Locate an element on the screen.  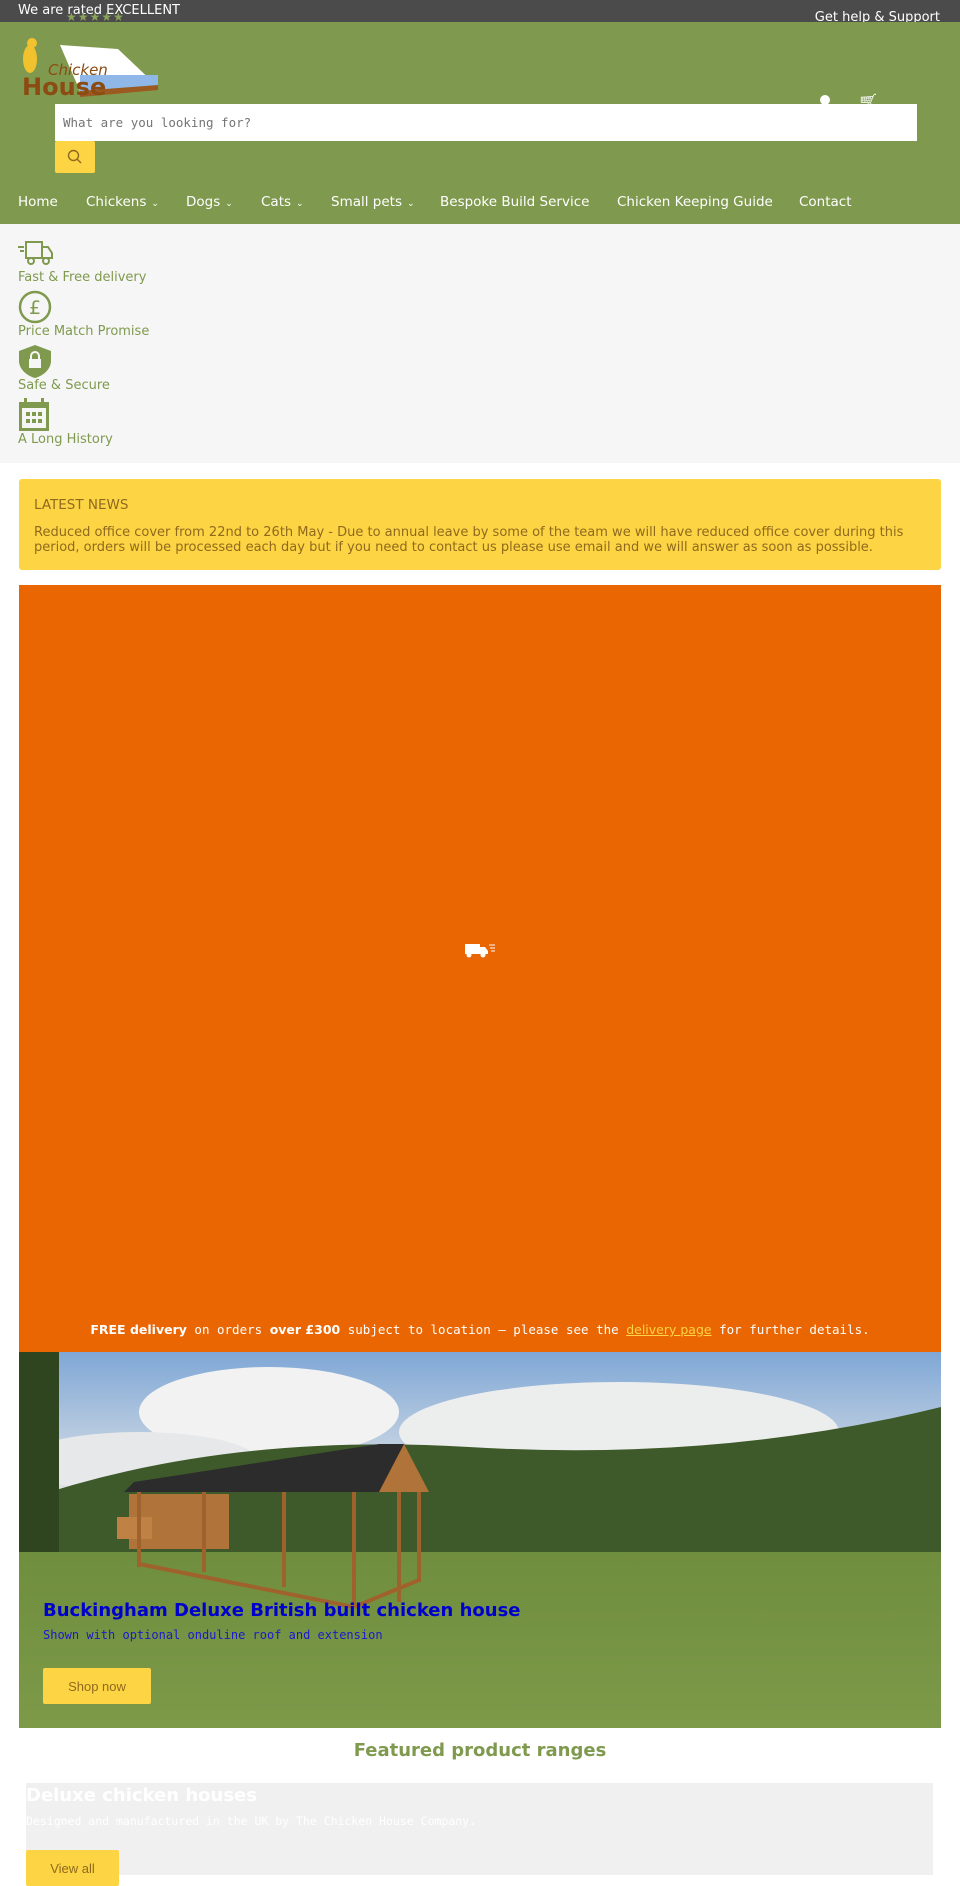
nav-chickens: Chickens ⌄ is located at coordinates (122, 202).